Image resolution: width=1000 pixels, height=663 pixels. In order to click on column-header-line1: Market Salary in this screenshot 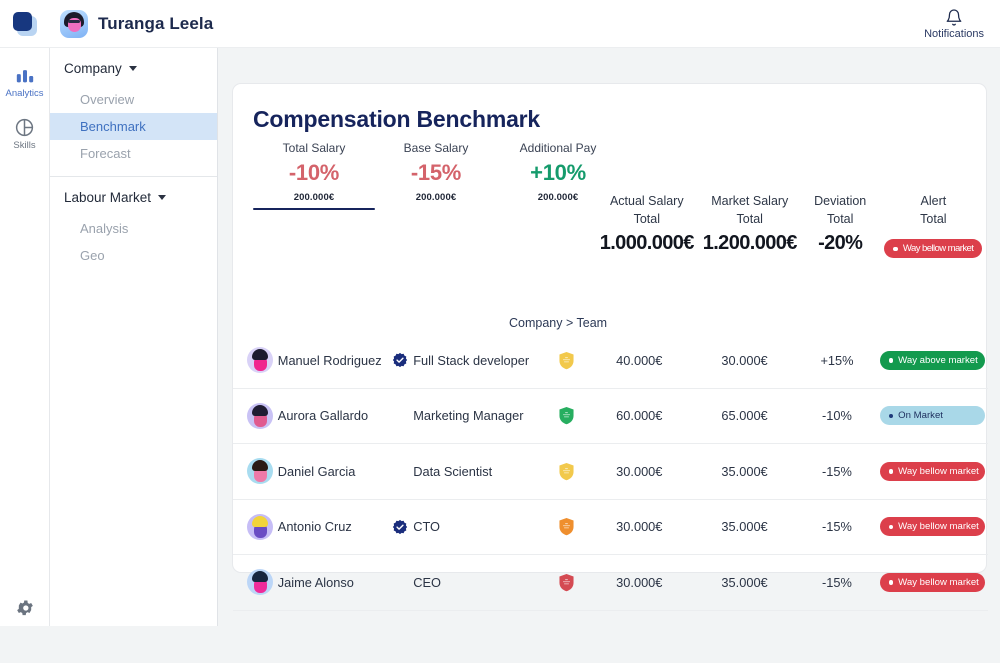, I will do `click(750, 201)`.